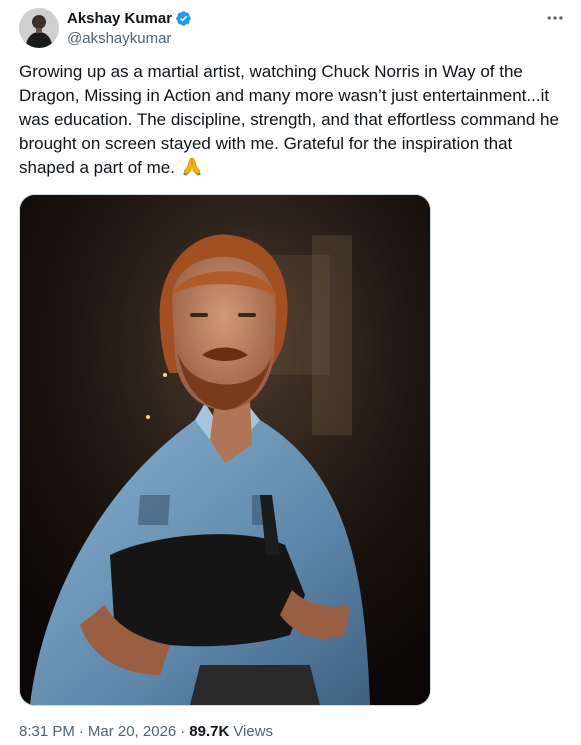 This screenshot has width=581, height=745. Describe the element at coordinates (253, 731) in the screenshot. I see `views-label: Views` at that location.